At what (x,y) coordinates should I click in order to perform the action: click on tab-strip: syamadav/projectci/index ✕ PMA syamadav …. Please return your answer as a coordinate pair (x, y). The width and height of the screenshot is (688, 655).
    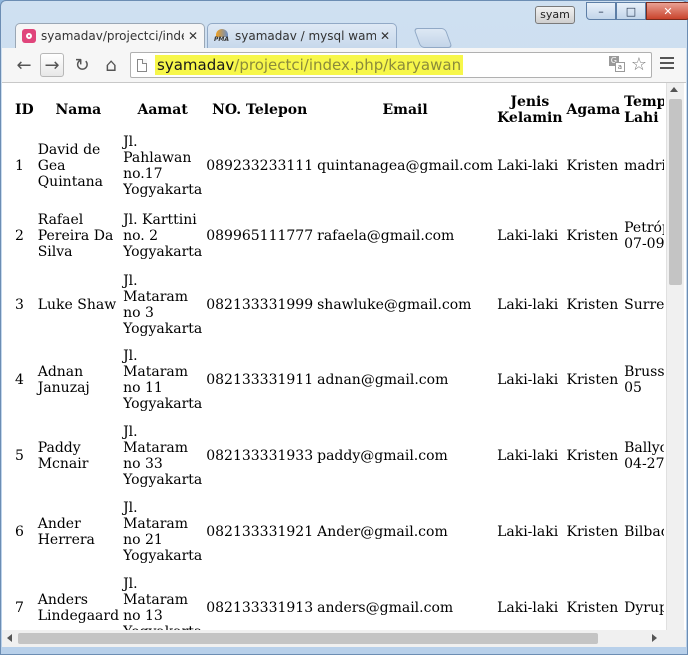
    Looking at the image, I should click on (234, 35).